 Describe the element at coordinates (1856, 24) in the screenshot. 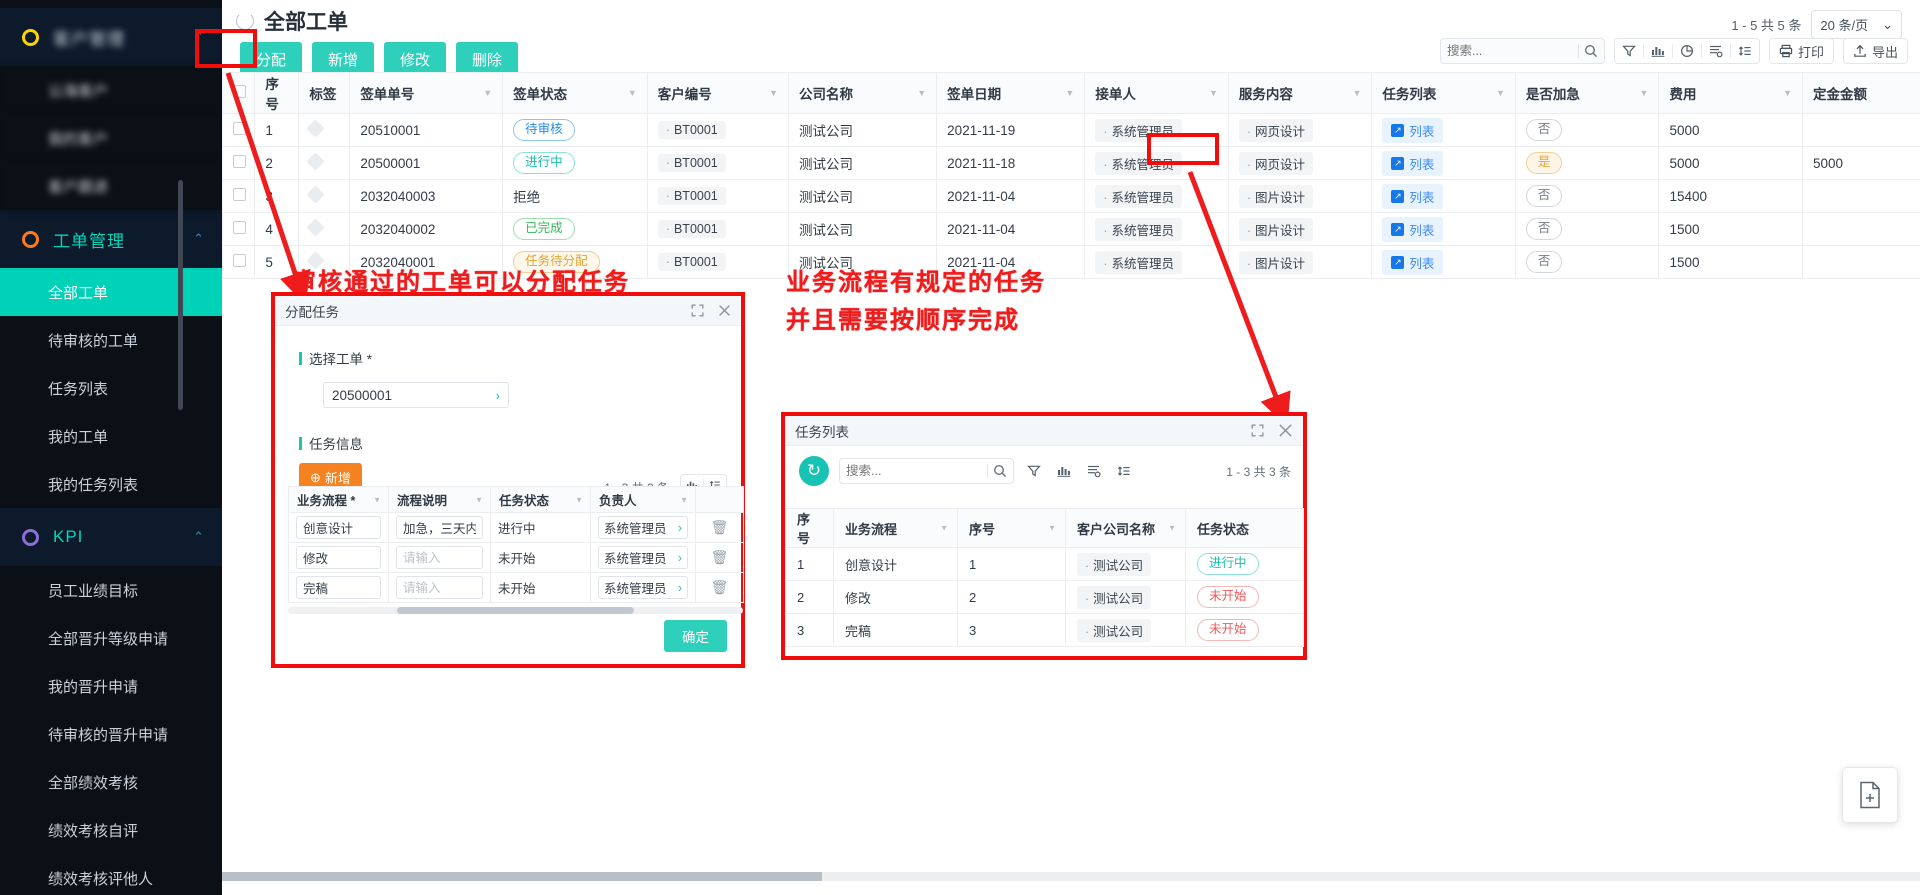

I see `page-size-select: 20 条/页 ⌄` at that location.